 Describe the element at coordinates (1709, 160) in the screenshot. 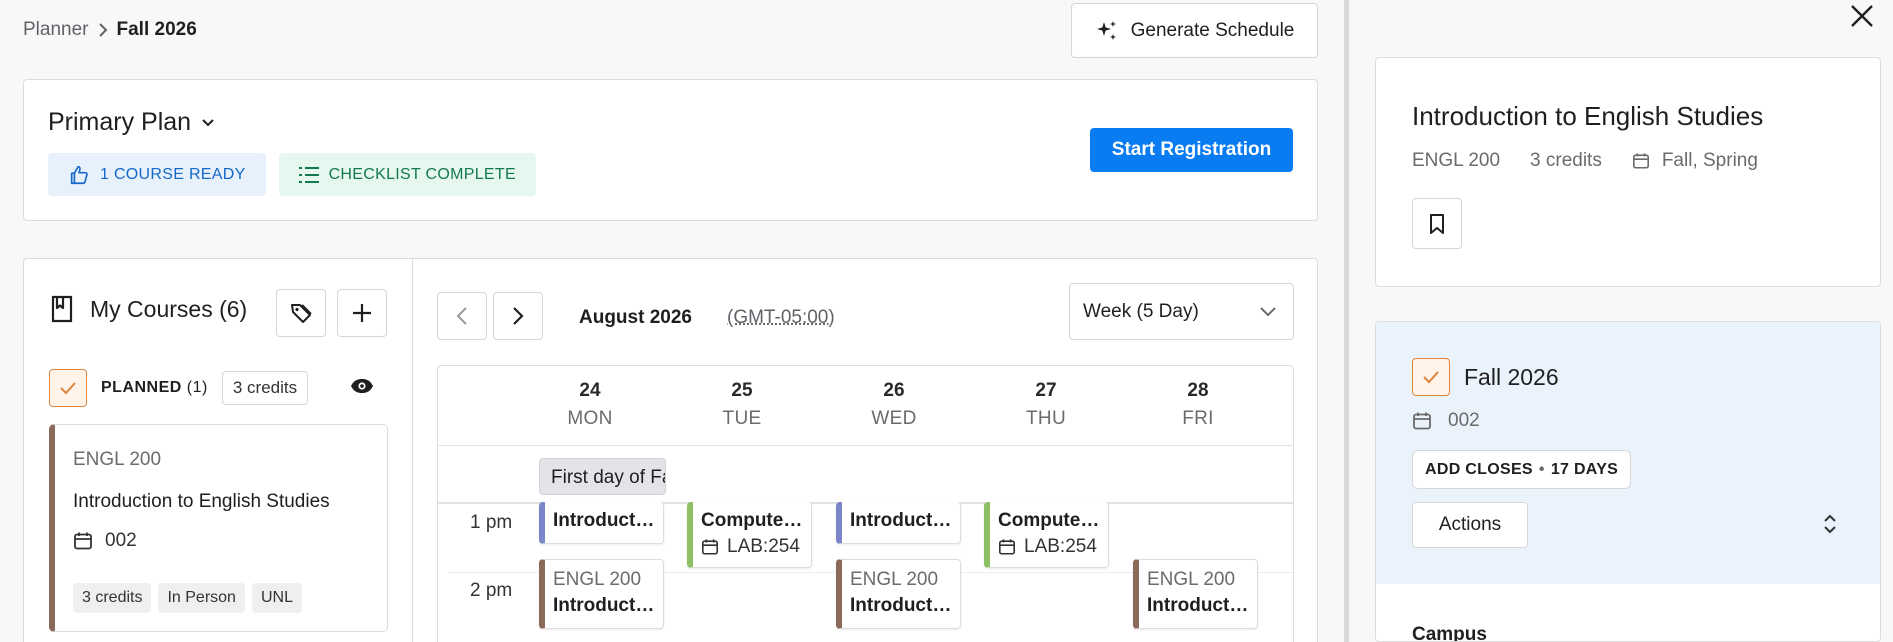

I see `course-detail-terms-text: Fall, Spring` at that location.